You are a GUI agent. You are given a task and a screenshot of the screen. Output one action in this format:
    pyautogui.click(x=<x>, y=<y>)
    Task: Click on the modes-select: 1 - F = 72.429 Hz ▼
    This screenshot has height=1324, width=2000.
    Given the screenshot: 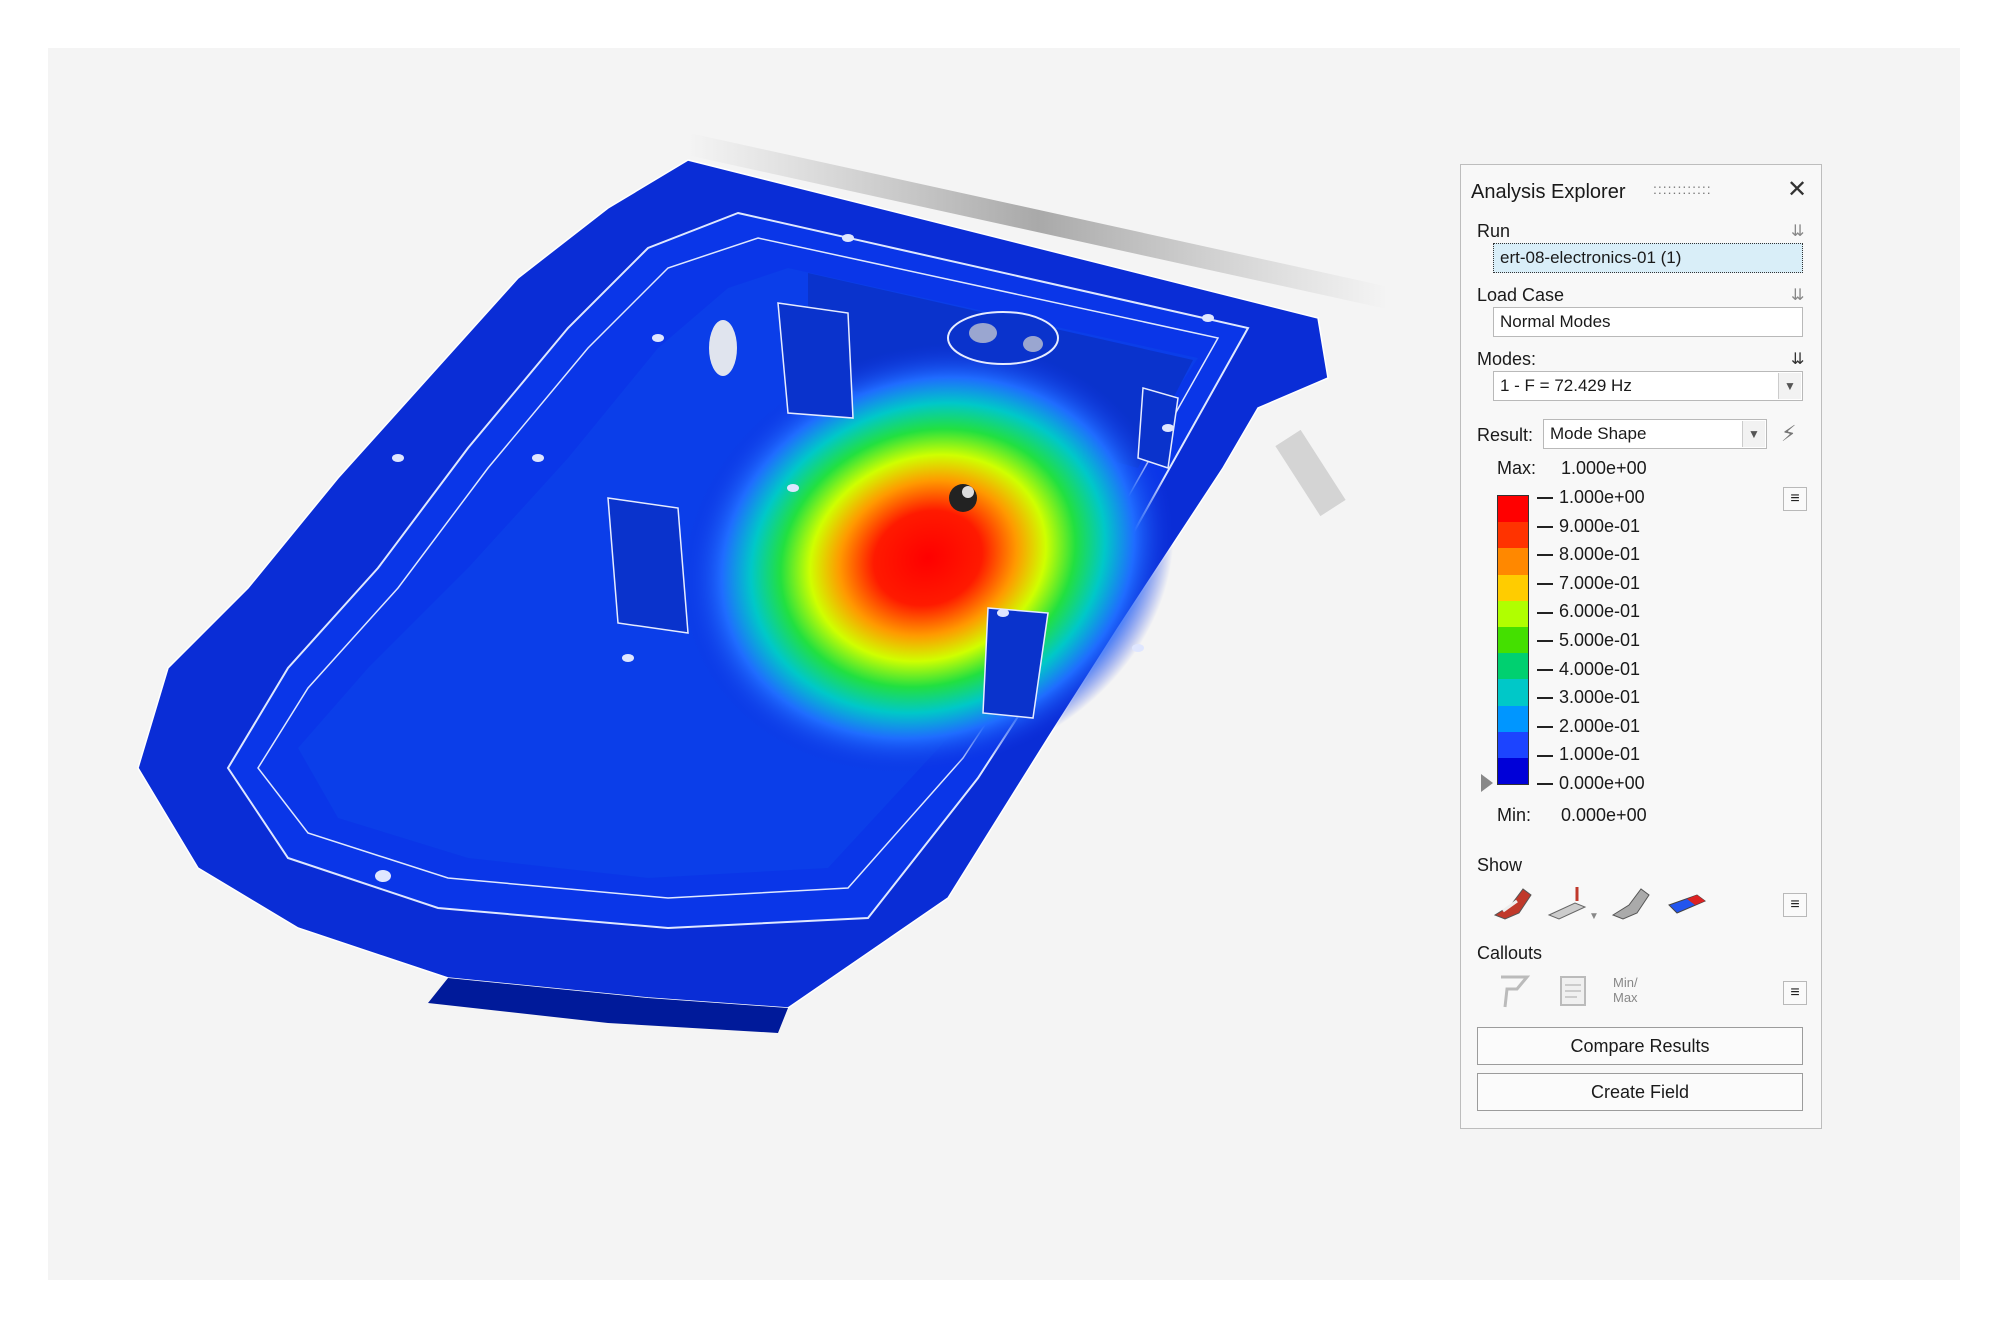 What is the action you would take?
    pyautogui.click(x=1648, y=386)
    